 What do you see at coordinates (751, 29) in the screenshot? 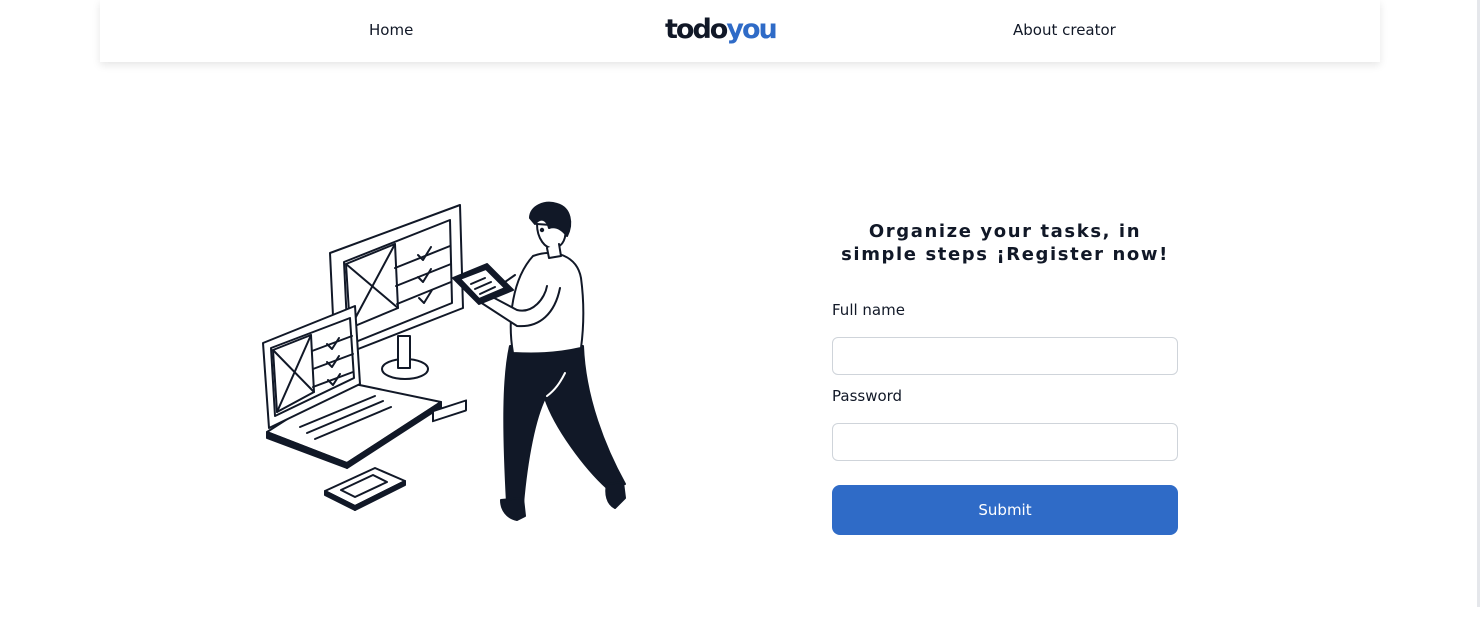
I see `logo-text-you: you` at bounding box center [751, 29].